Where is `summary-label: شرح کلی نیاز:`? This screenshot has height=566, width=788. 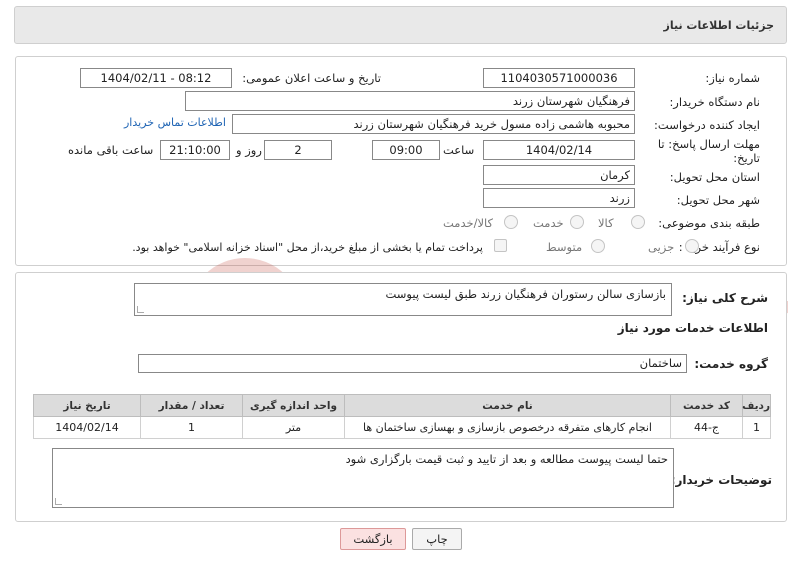 summary-label: شرح کلی نیاز: is located at coordinates (725, 298).